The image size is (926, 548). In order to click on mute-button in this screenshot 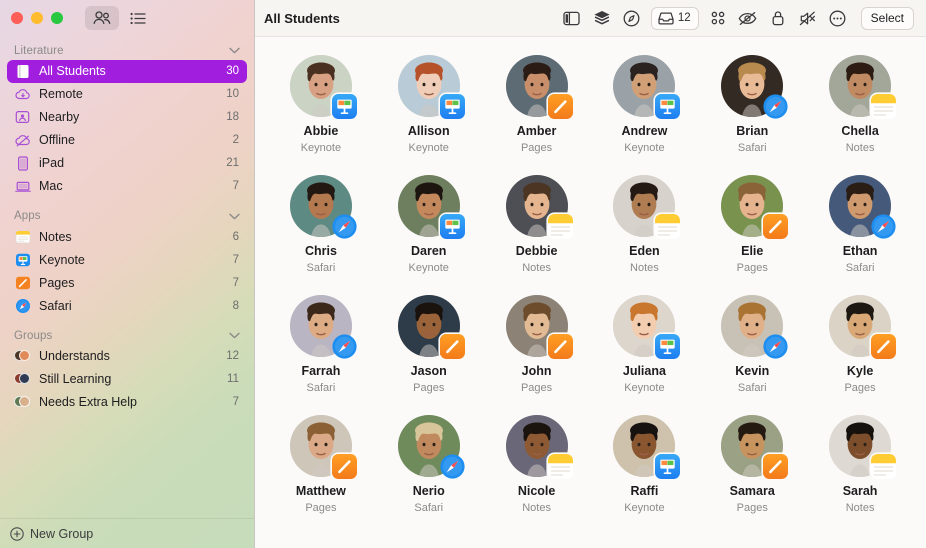, I will do `click(808, 18)`.